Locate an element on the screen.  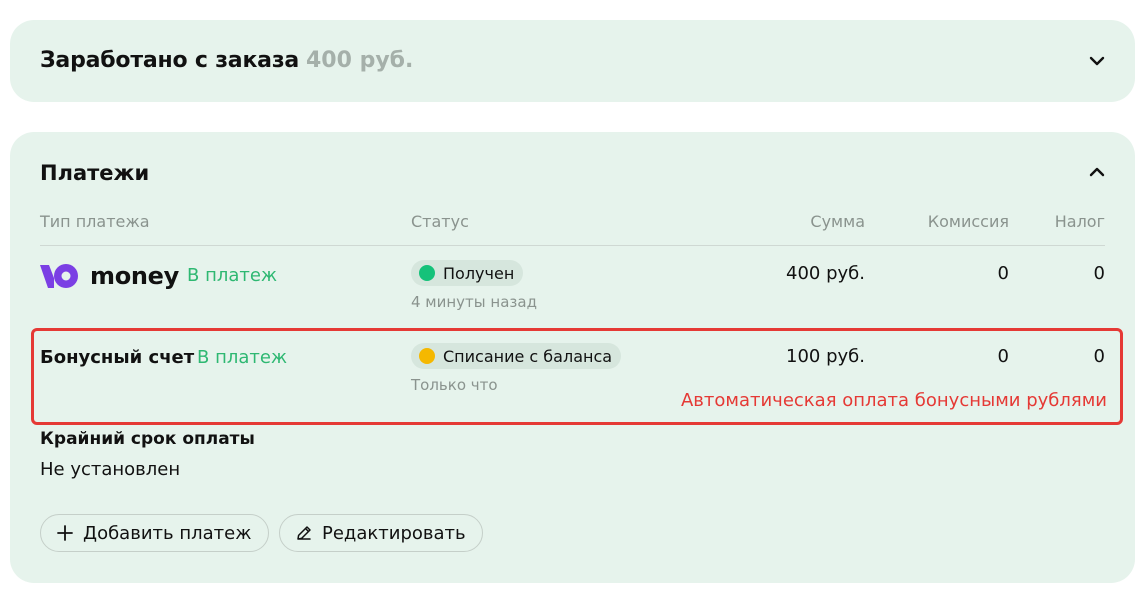
column-header-type: Тип платежа is located at coordinates (95, 221).